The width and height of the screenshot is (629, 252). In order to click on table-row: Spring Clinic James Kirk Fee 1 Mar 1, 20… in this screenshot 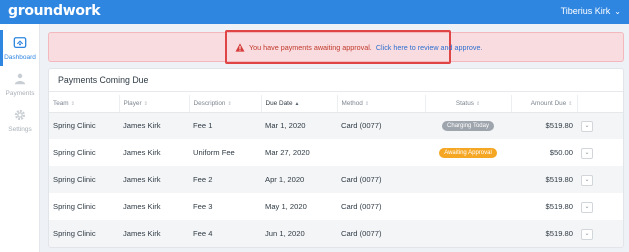, I will do `click(336, 125)`.